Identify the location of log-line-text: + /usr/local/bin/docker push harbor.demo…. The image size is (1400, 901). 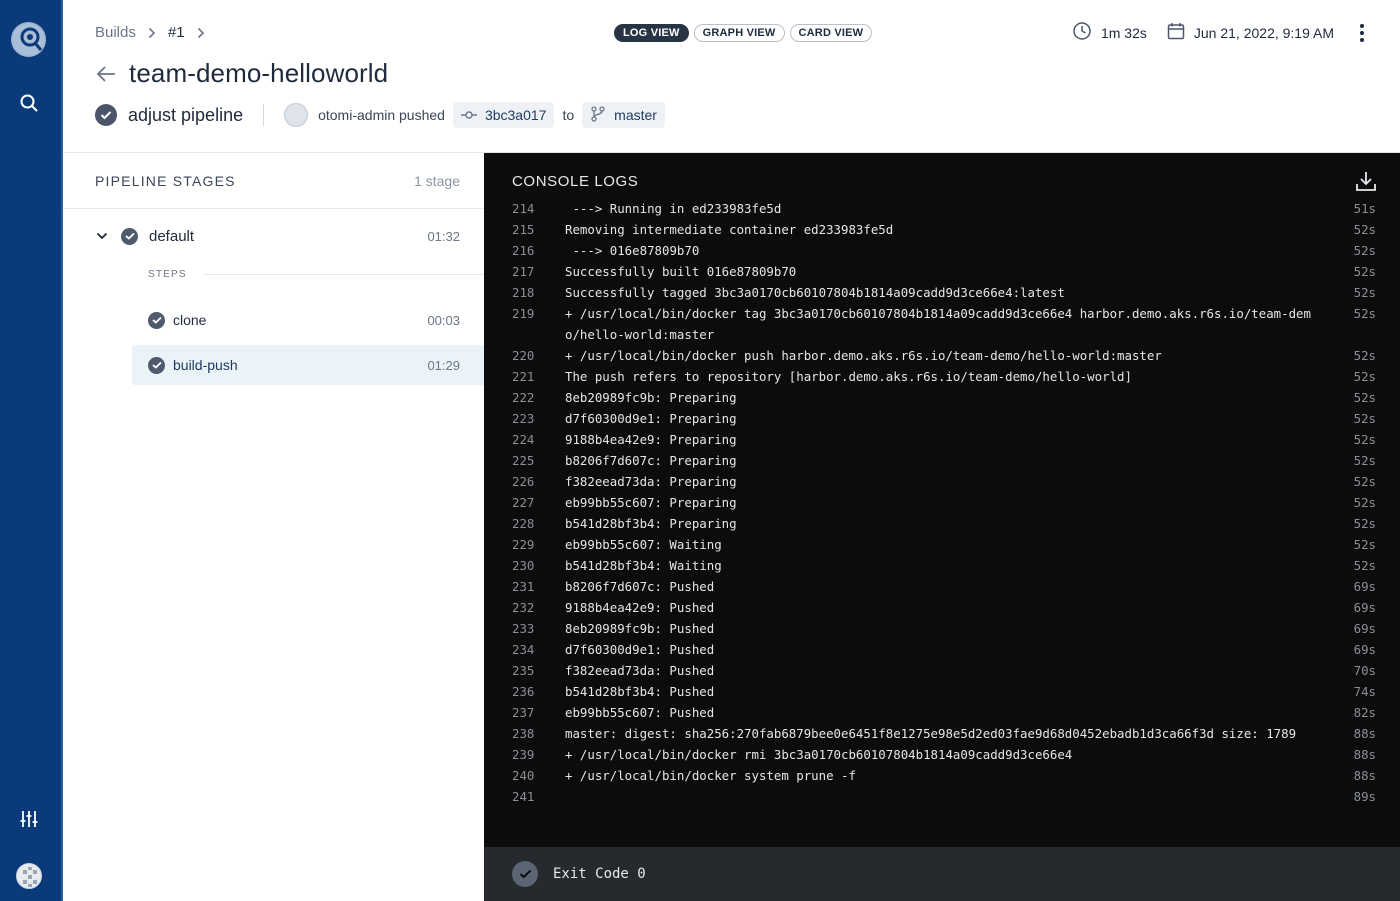
(863, 355).